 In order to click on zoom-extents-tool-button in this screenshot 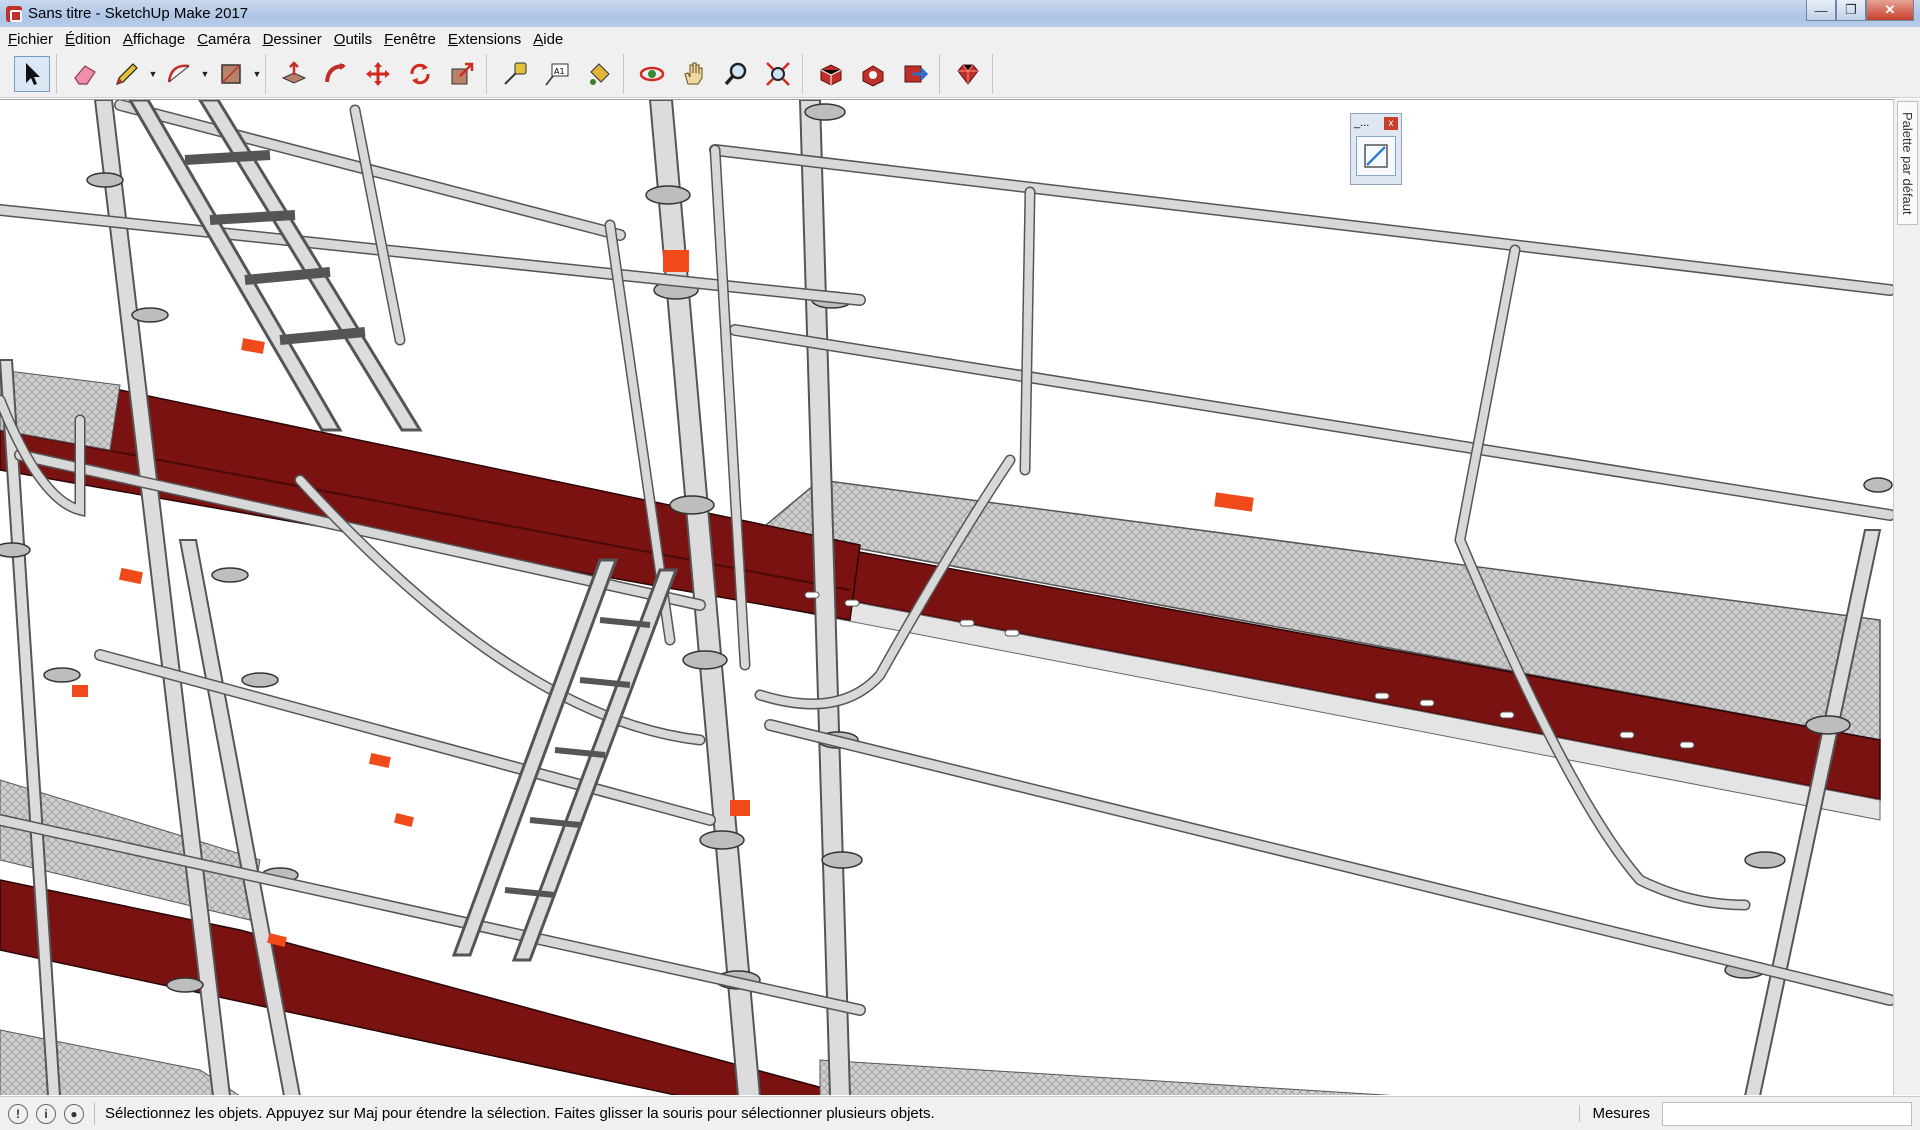, I will do `click(778, 74)`.